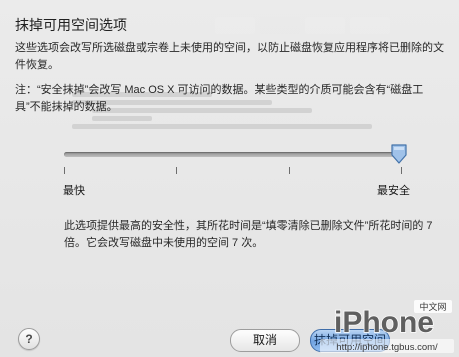 The image size is (459, 357). What do you see at coordinates (74, 191) in the screenshot?
I see `slider-min-label: 最快` at bounding box center [74, 191].